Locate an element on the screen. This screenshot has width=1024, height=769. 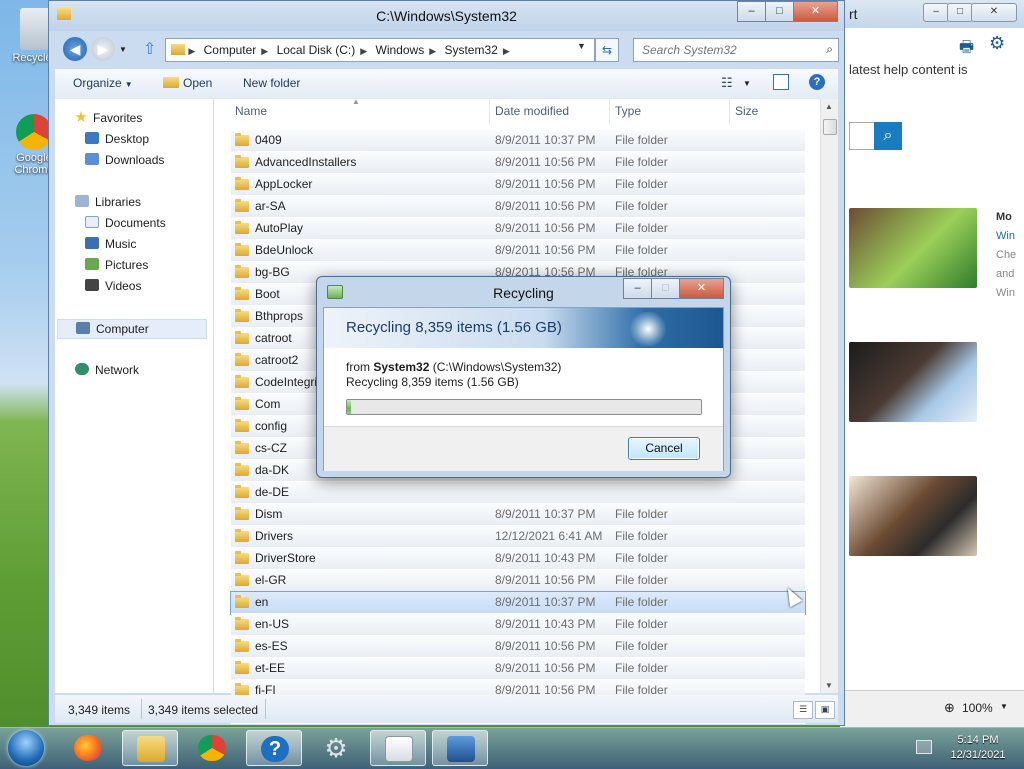
nav-downloads: Downloads is located at coordinates (124, 160).